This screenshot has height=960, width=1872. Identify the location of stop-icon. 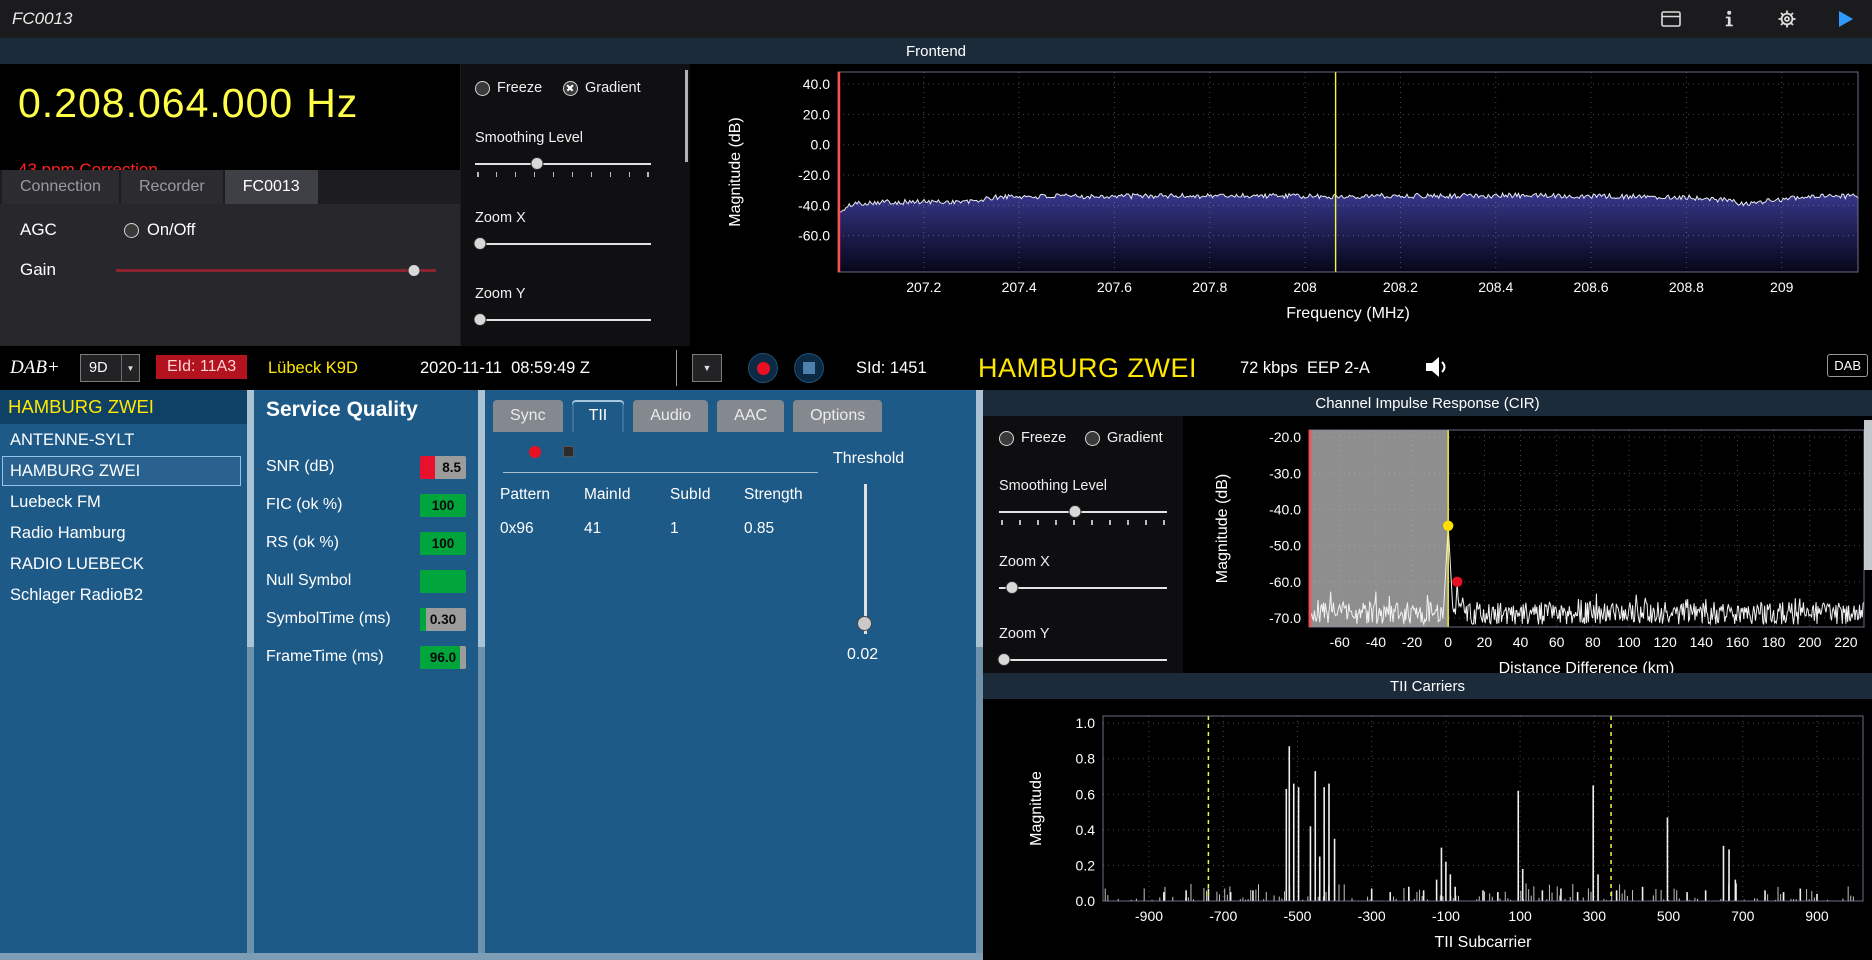
(809, 368).